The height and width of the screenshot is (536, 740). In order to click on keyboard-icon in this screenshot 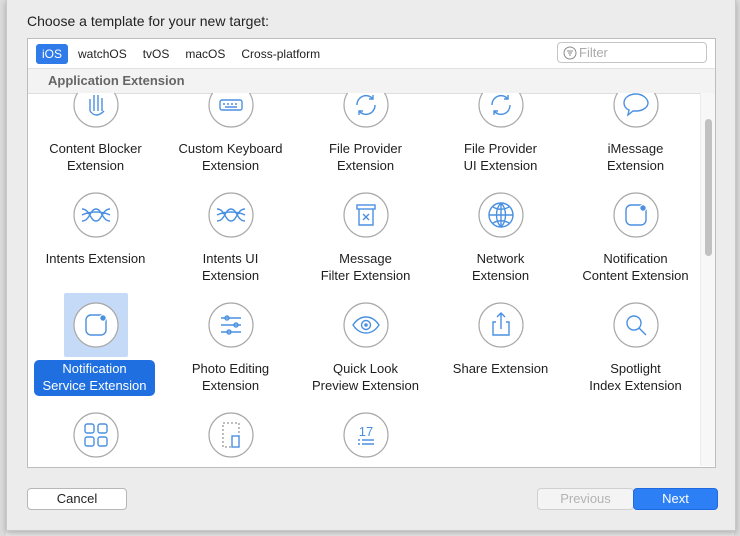, I will do `click(231, 110)`.